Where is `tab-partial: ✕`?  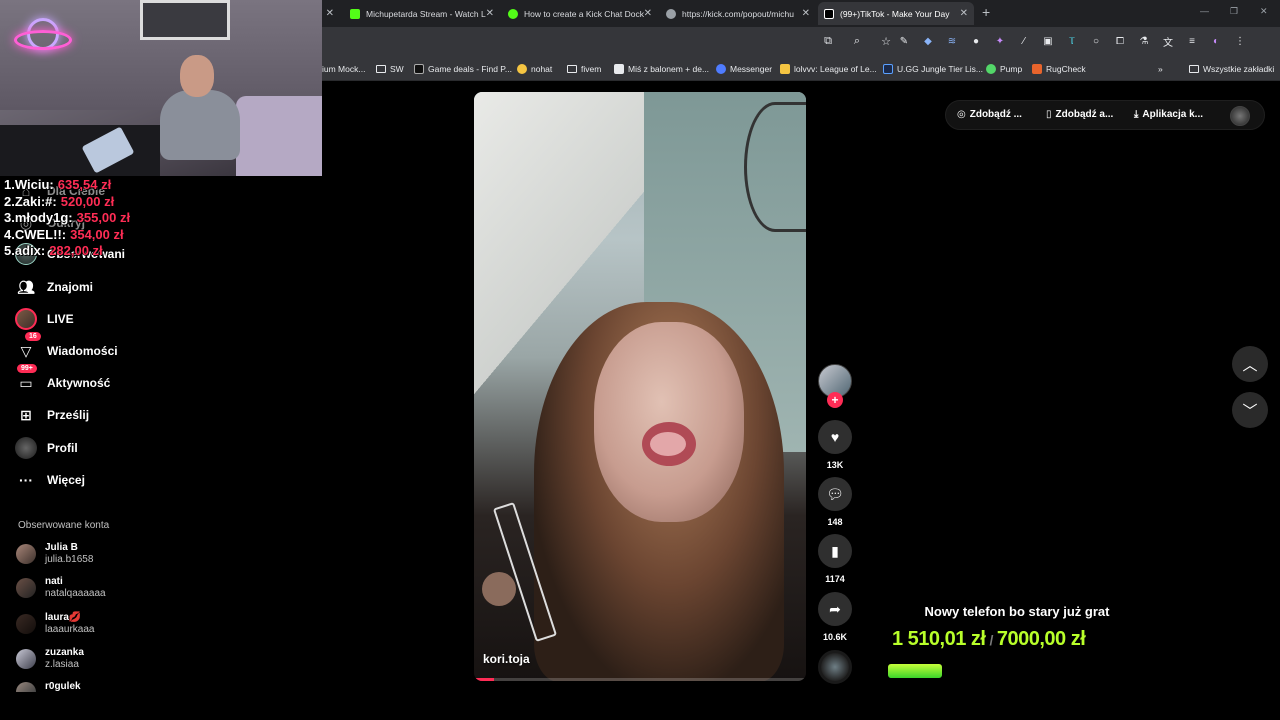
tab-partial: ✕ is located at coordinates (331, 13).